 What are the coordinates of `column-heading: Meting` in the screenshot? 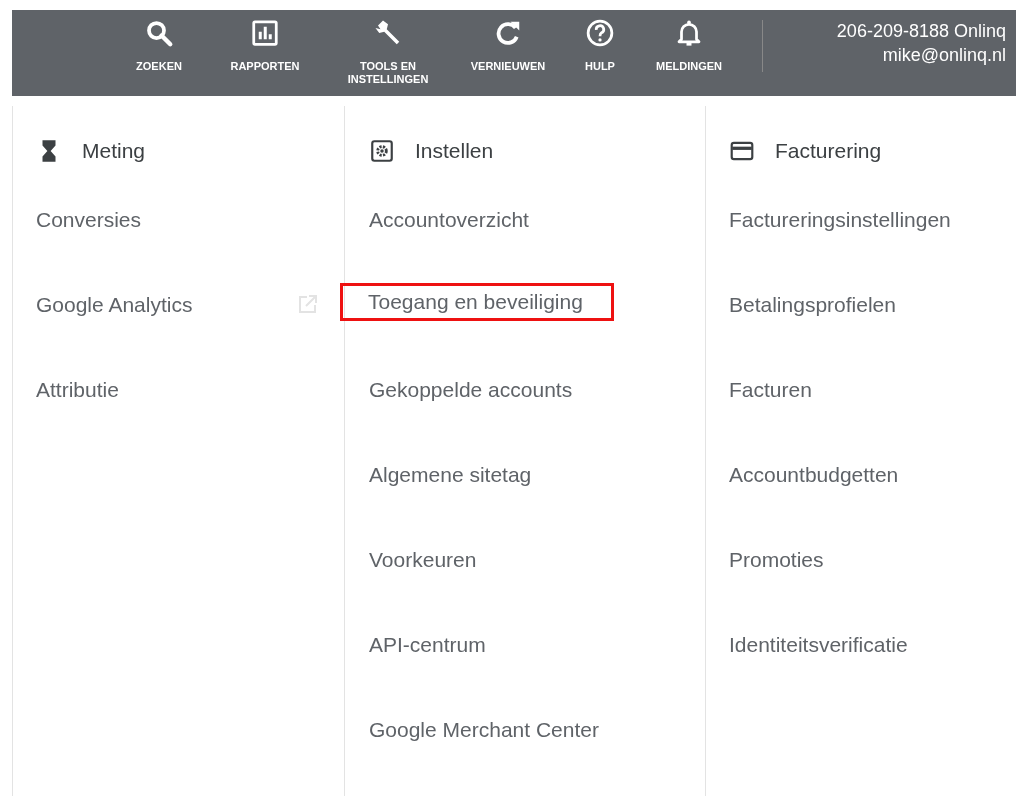 It's located at (114, 151).